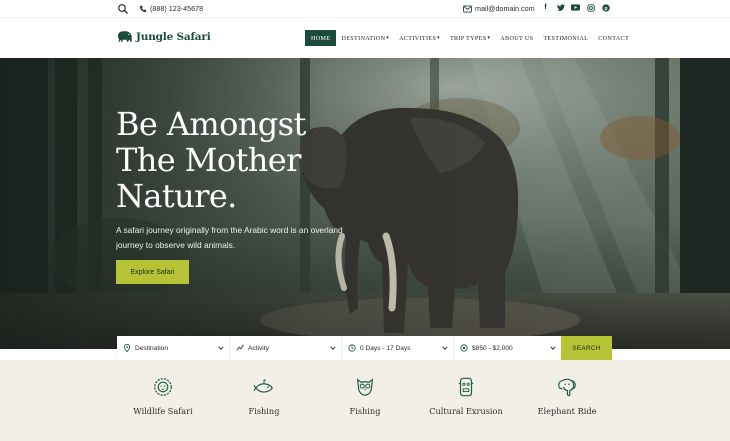 This screenshot has height=441, width=730. Describe the element at coordinates (176, 196) in the screenshot. I see `hero-title-line-3: Nature.` at that location.